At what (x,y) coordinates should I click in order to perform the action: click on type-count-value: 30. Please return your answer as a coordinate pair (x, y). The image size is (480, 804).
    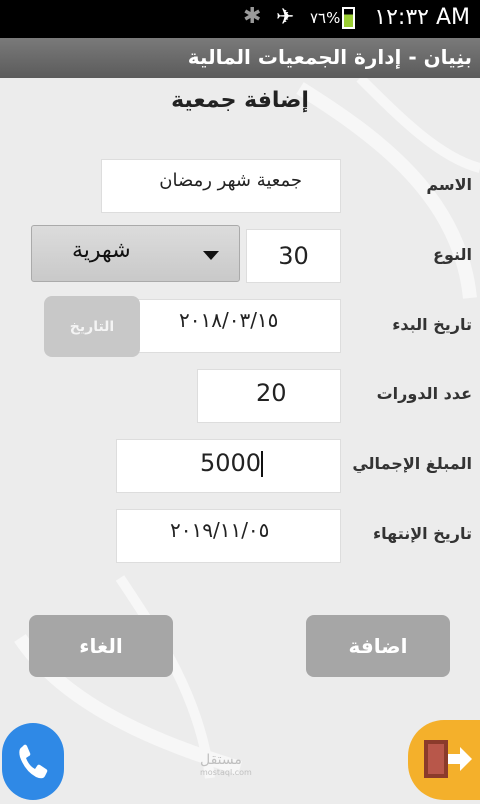
    Looking at the image, I should click on (293, 256).